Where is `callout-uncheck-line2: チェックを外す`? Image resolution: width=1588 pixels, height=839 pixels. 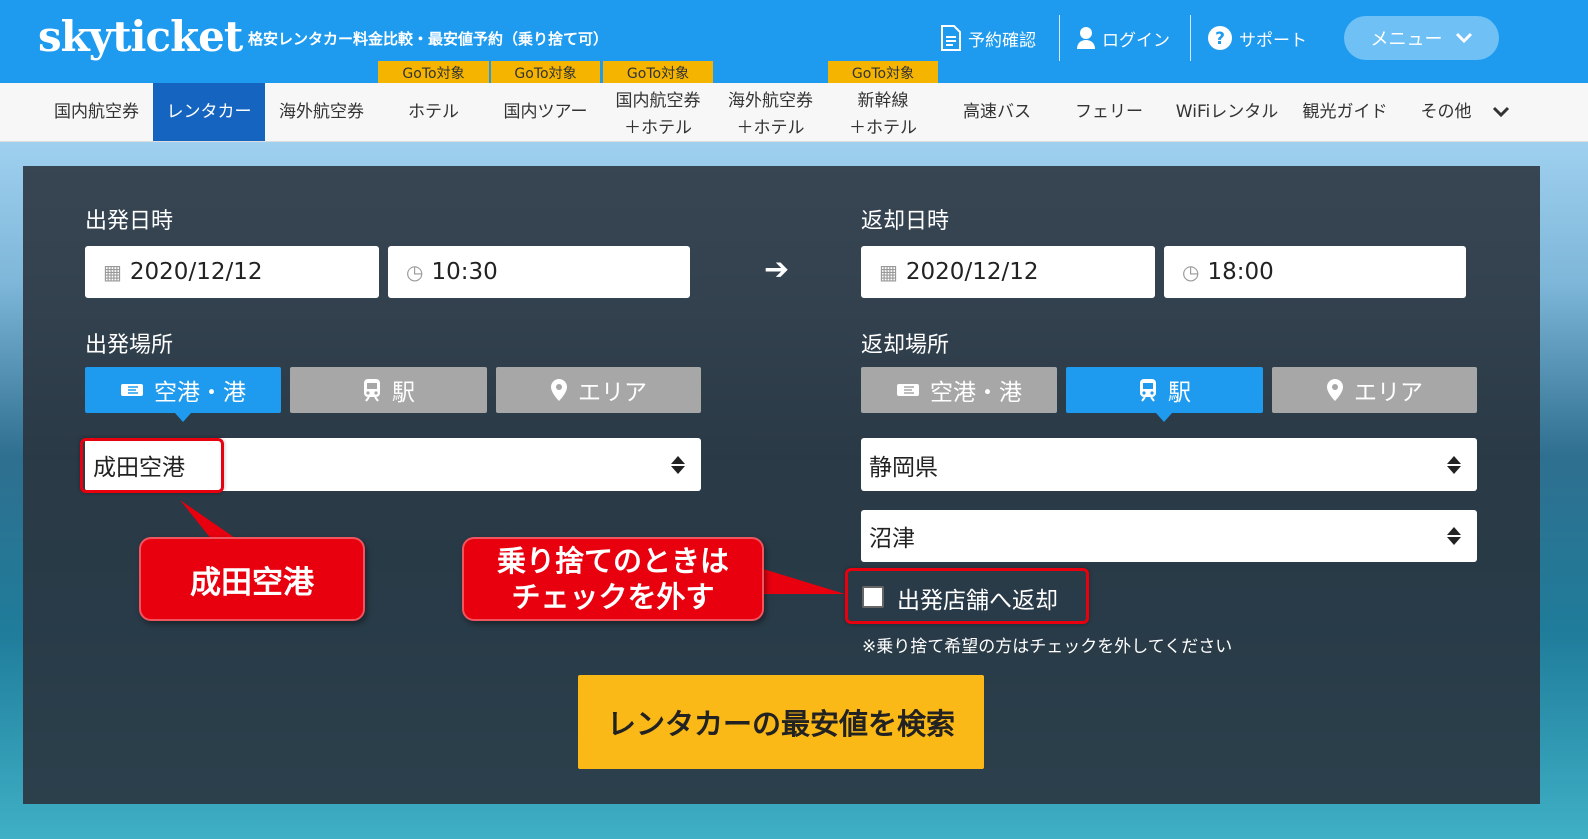 callout-uncheck-line2: チェックを外す is located at coordinates (613, 597).